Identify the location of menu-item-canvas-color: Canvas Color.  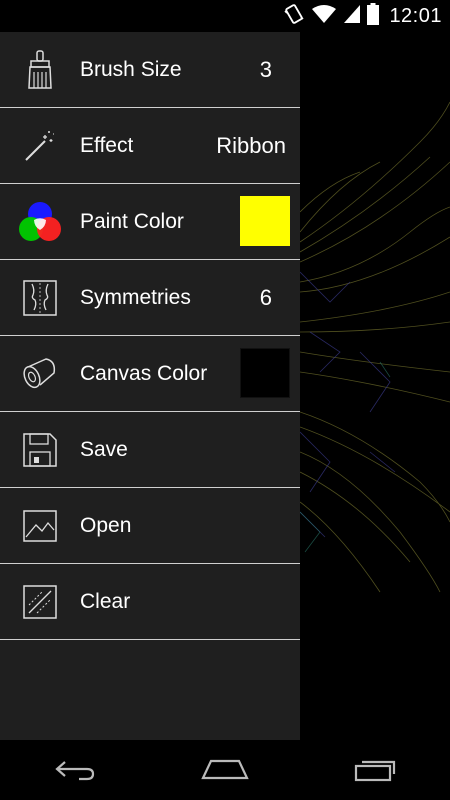
(150, 374).